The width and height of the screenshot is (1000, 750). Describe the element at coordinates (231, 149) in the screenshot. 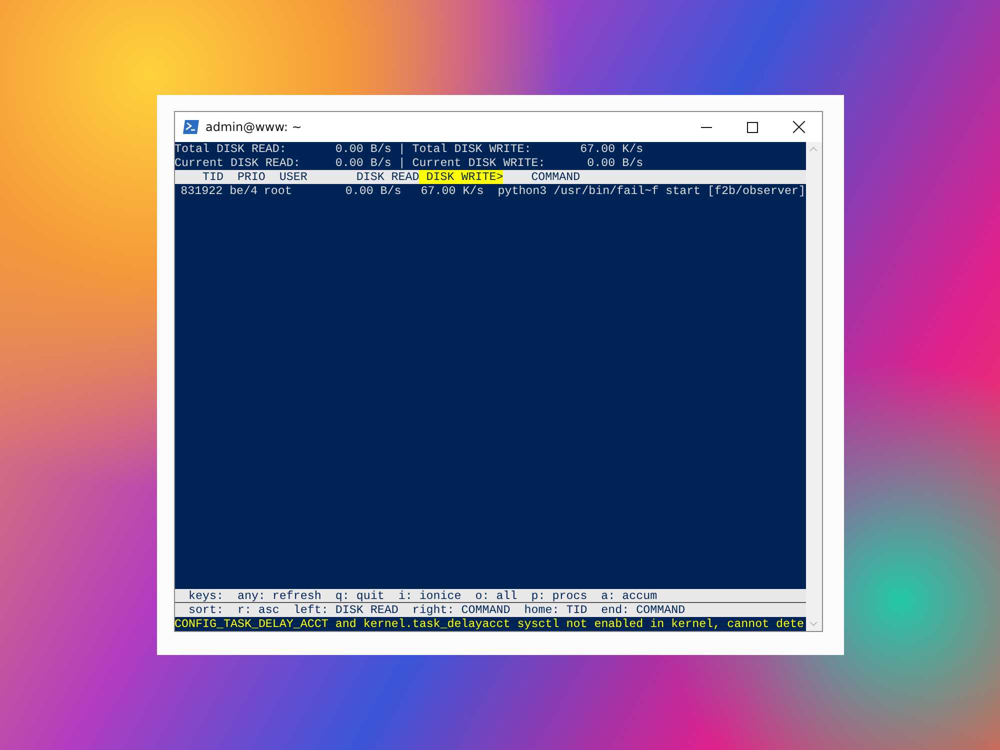

I see `summary-label: Total DISK READ:` at that location.